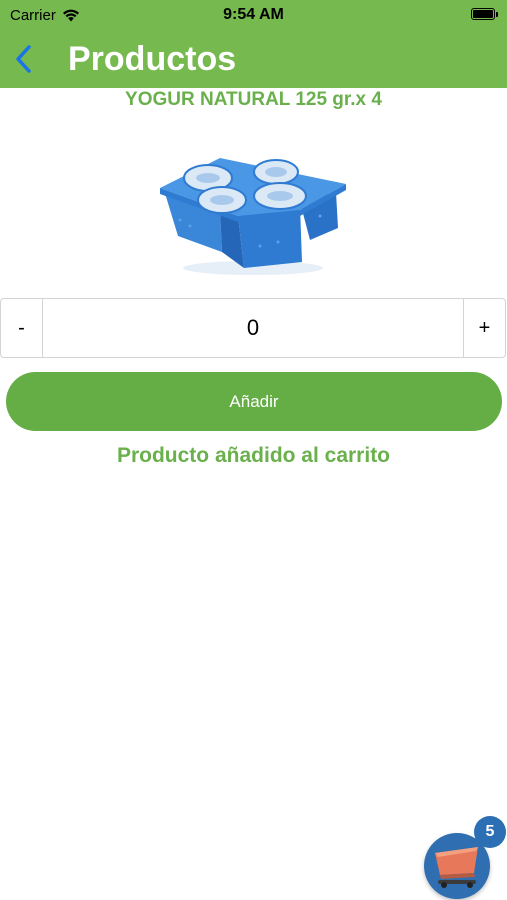 The width and height of the screenshot is (507, 900). What do you see at coordinates (484, 14) in the screenshot?
I see `battery-icon` at bounding box center [484, 14].